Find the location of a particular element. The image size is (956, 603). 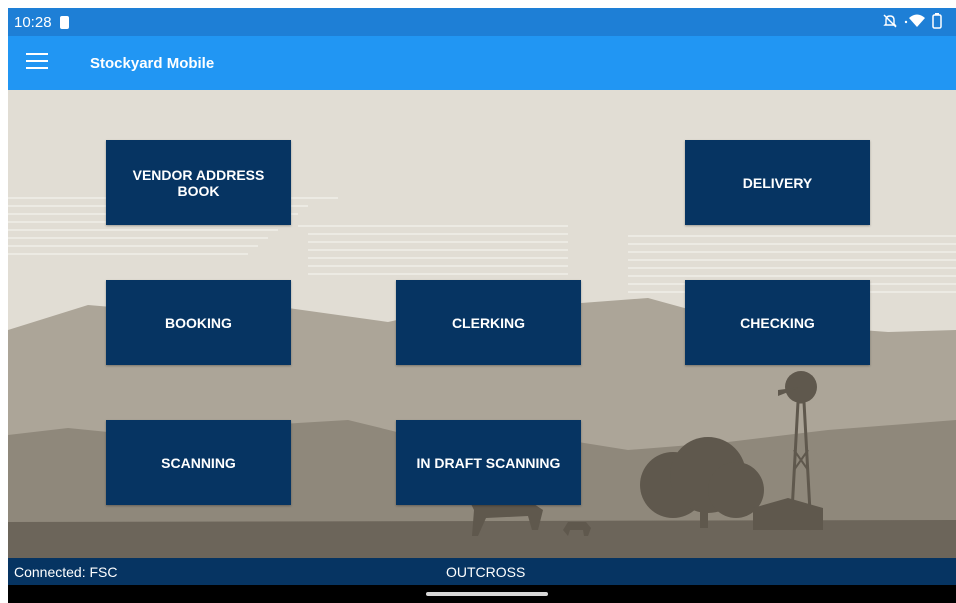

status-bar: 10:28 is located at coordinates (482, 22).